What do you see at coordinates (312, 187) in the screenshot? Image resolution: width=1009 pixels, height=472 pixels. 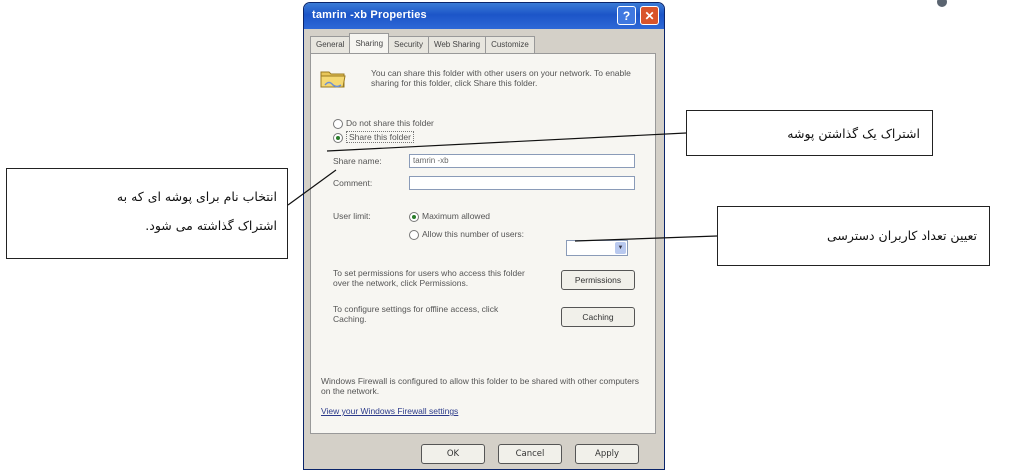 I see `pointer-line-name` at bounding box center [312, 187].